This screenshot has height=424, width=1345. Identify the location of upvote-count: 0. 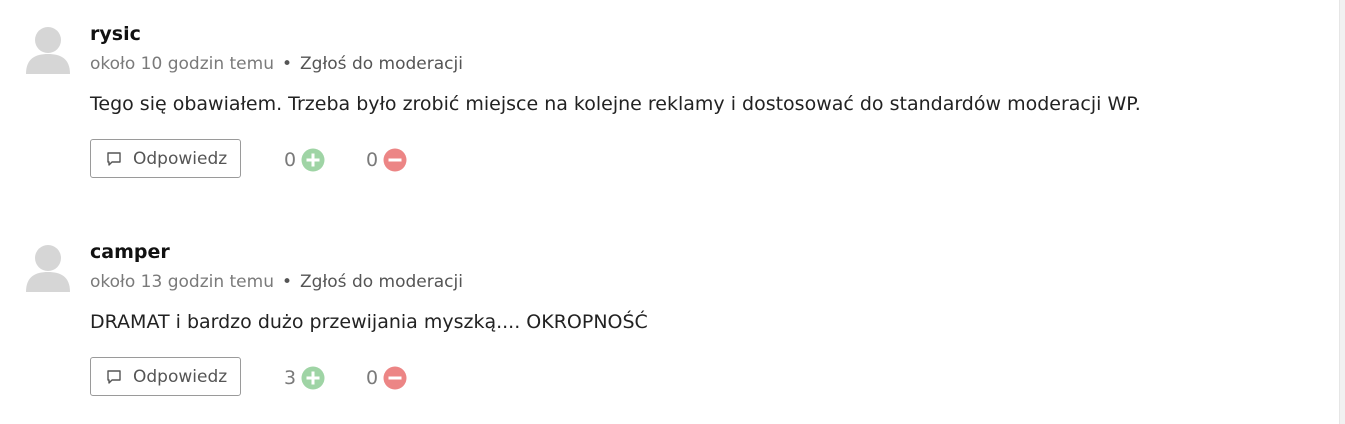
(290, 160).